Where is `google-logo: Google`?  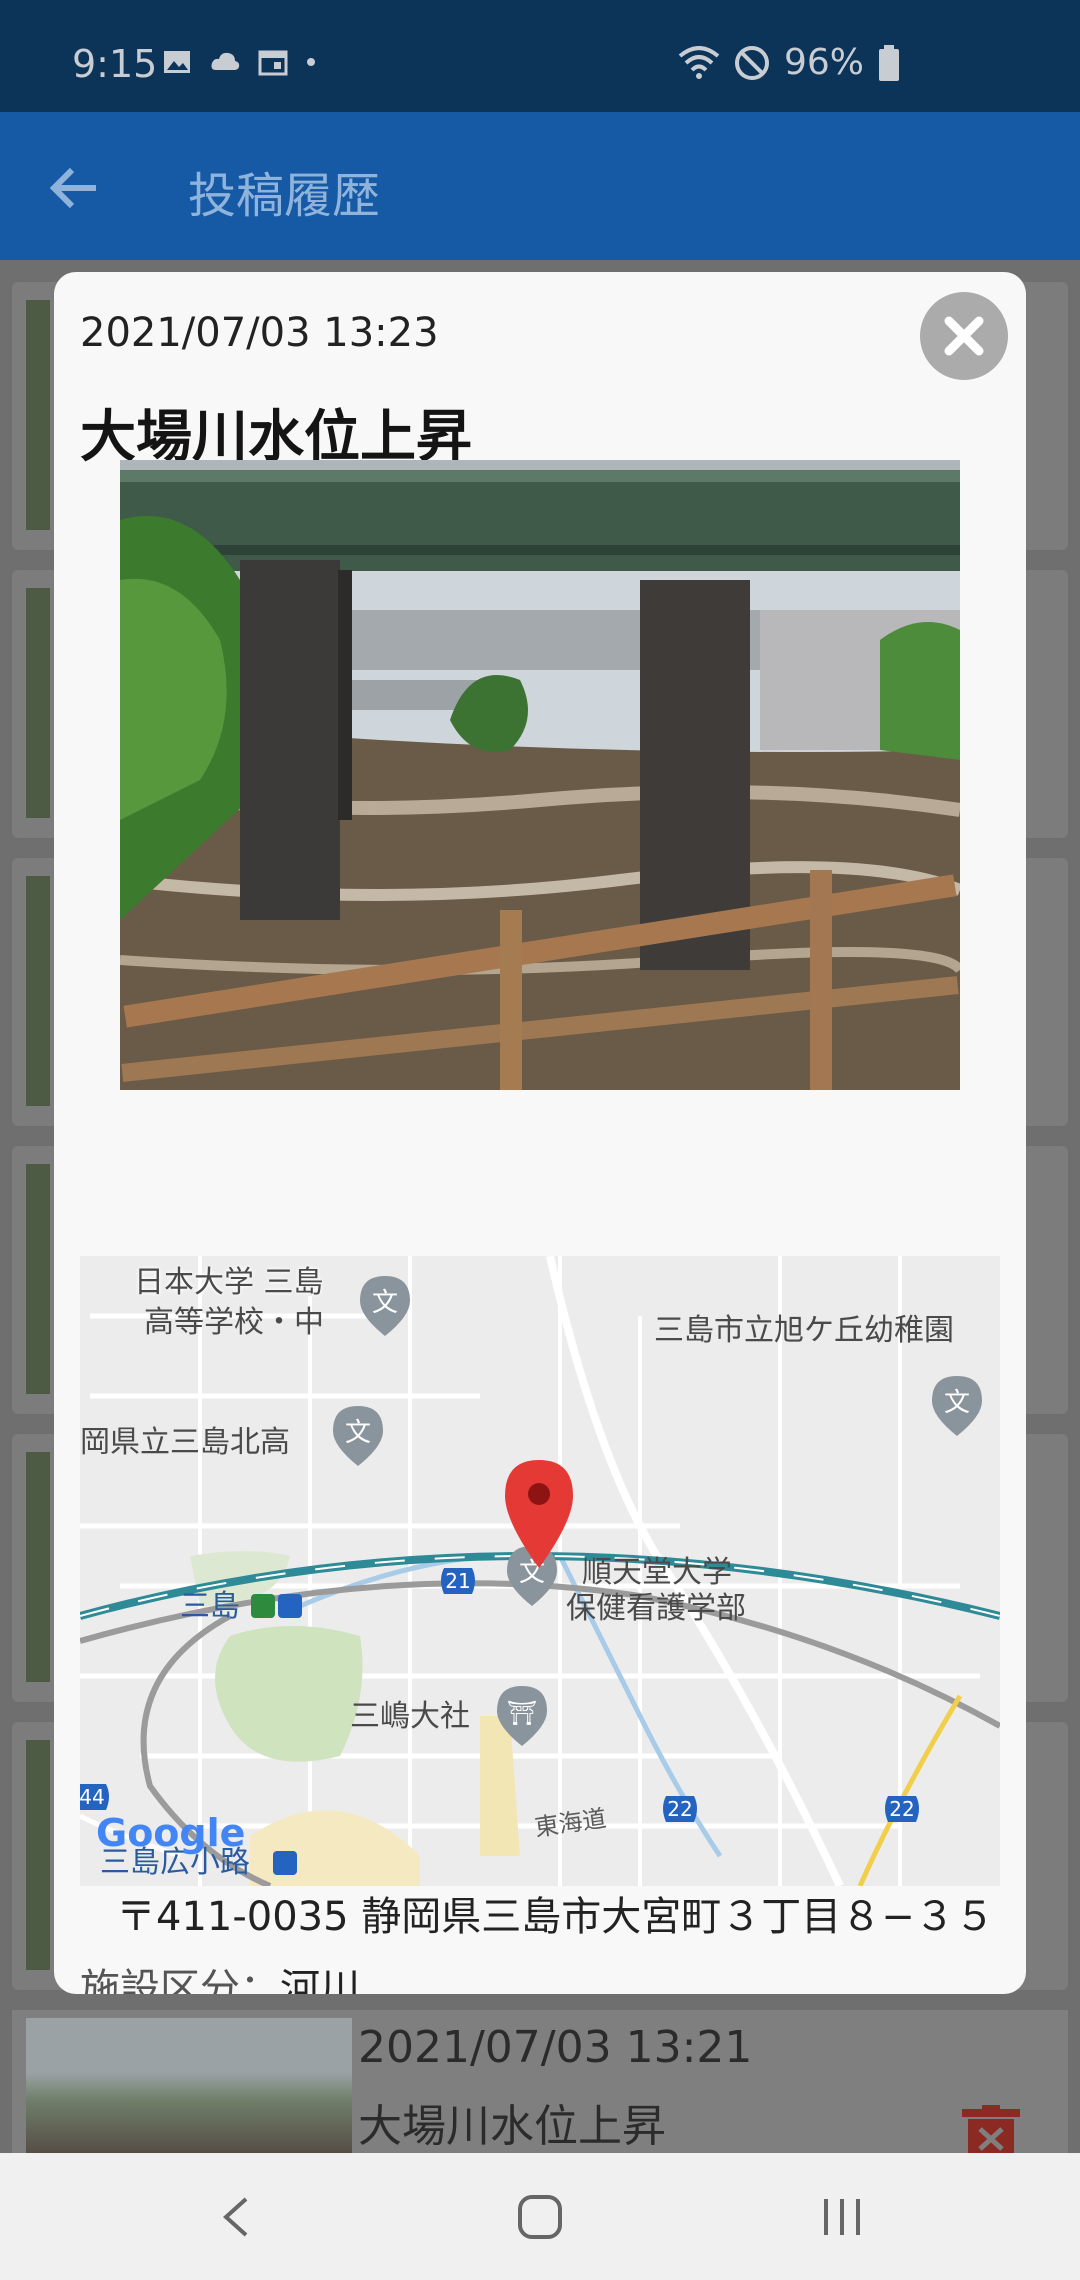
google-logo: Google is located at coordinates (170, 1833).